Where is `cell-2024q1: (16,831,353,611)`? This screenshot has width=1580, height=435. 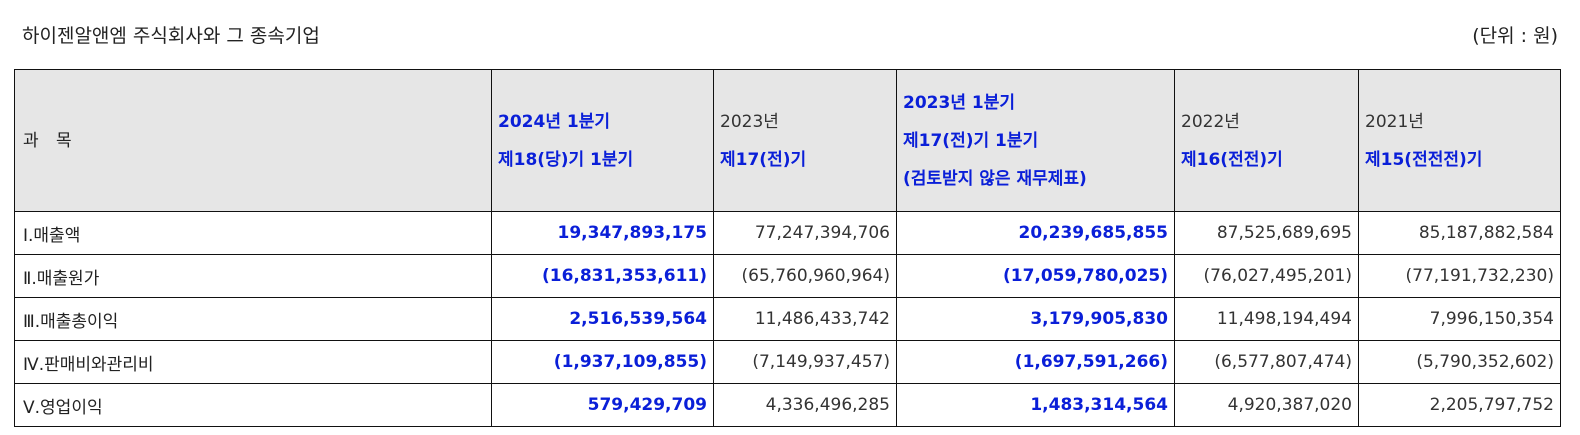 cell-2024q1: (16,831,353,611) is located at coordinates (602, 276).